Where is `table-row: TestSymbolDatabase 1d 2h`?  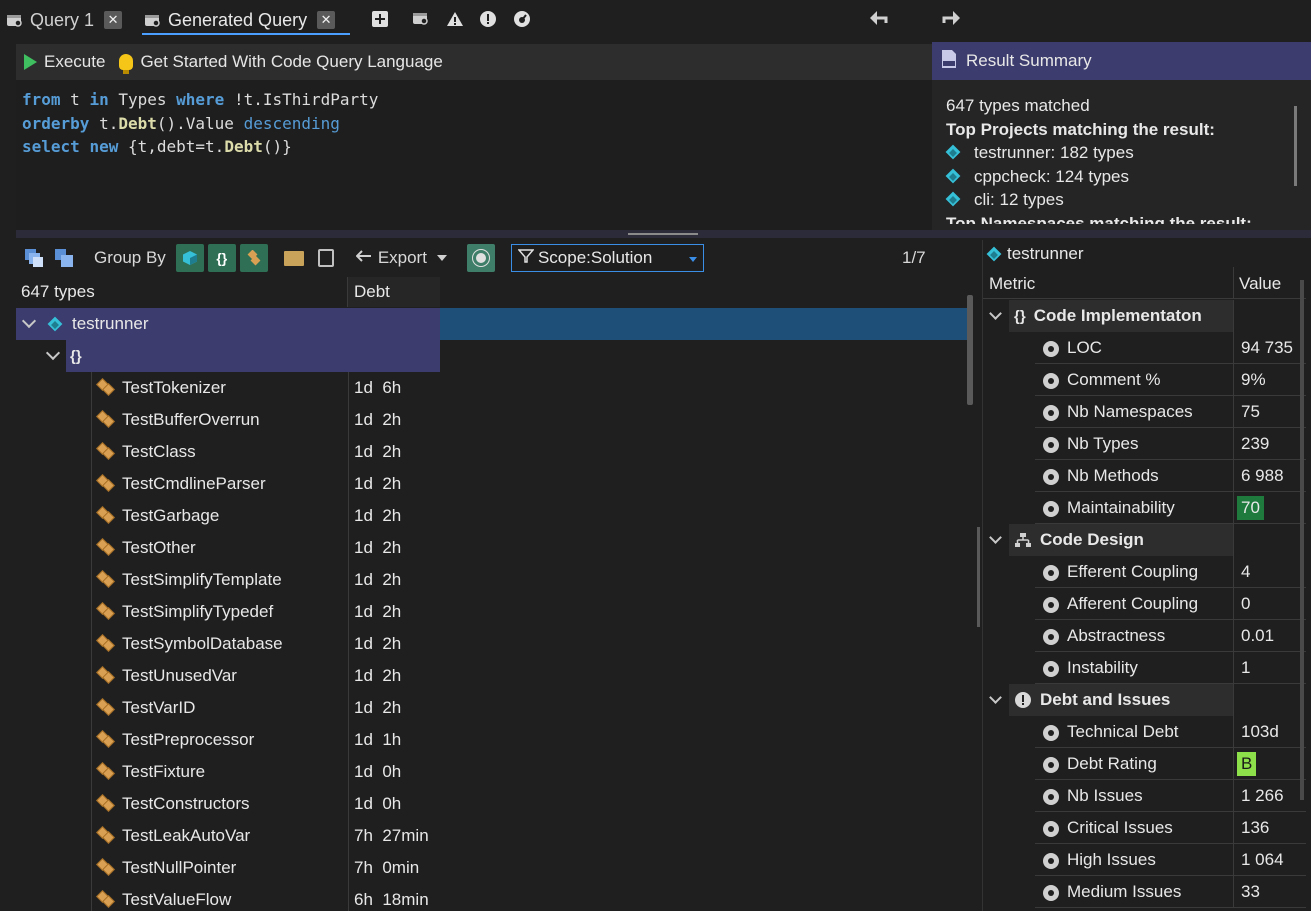
table-row: TestSymbolDatabase 1d 2h is located at coordinates (494, 644).